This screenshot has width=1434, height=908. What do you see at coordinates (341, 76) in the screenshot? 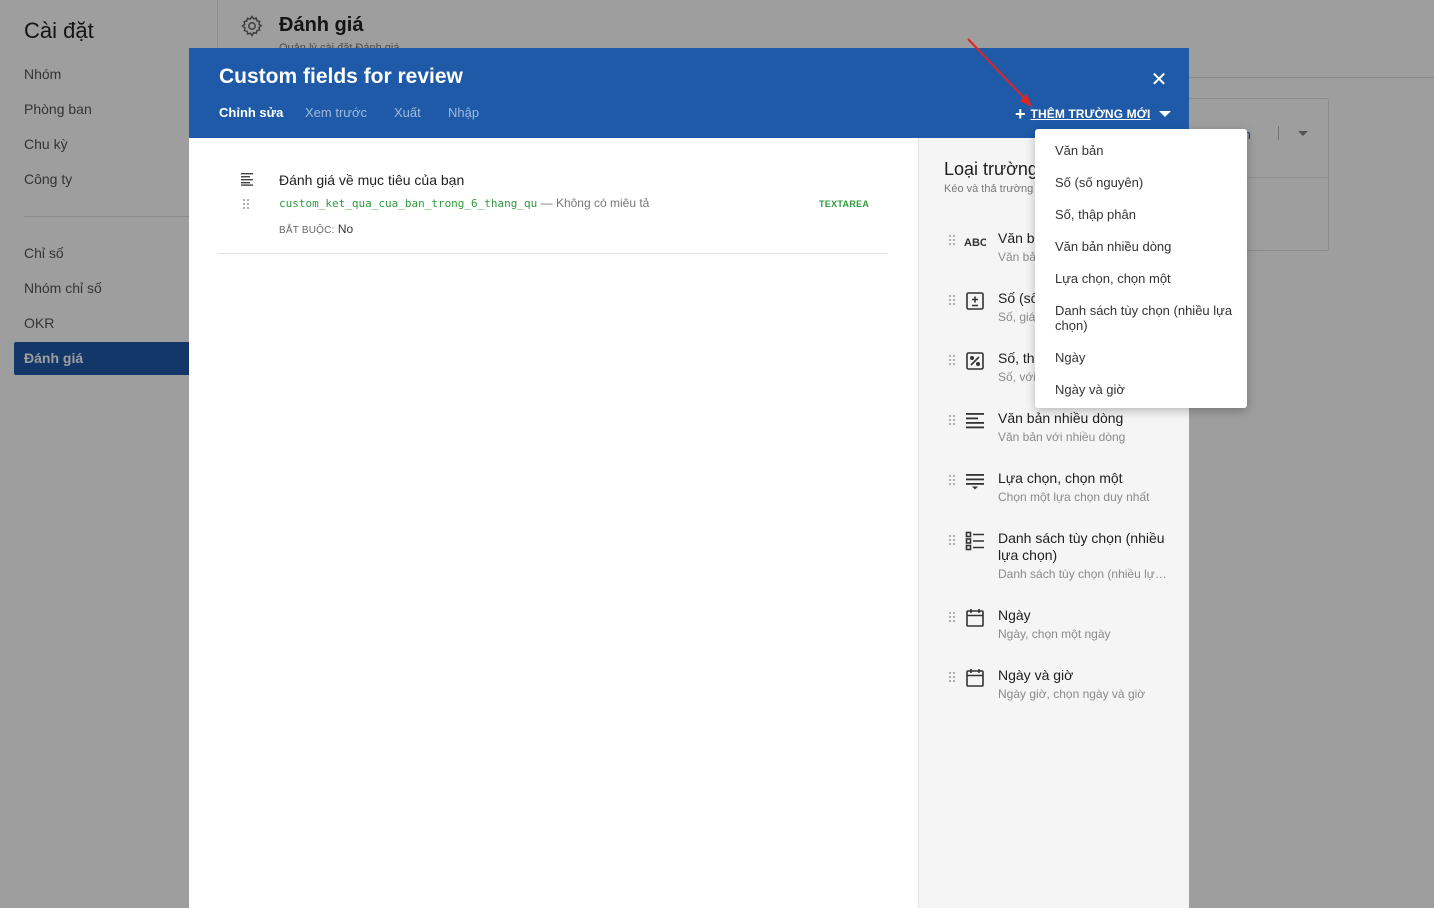
I see `modal-title: Custom fields for review` at bounding box center [341, 76].